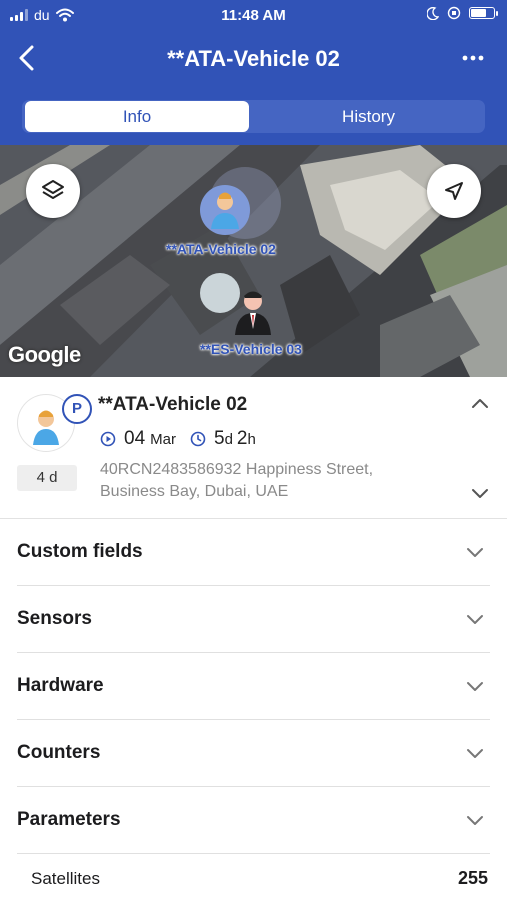 This screenshot has height=900, width=507. I want to click on page-title: **ATA-Vehicle 02, so click(253, 58).